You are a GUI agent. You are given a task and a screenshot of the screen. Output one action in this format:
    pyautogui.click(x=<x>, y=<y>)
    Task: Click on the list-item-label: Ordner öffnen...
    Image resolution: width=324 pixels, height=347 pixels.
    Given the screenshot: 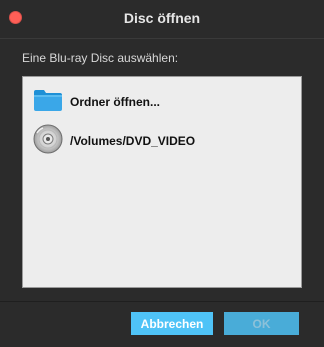 What is the action you would take?
    pyautogui.click(x=115, y=102)
    